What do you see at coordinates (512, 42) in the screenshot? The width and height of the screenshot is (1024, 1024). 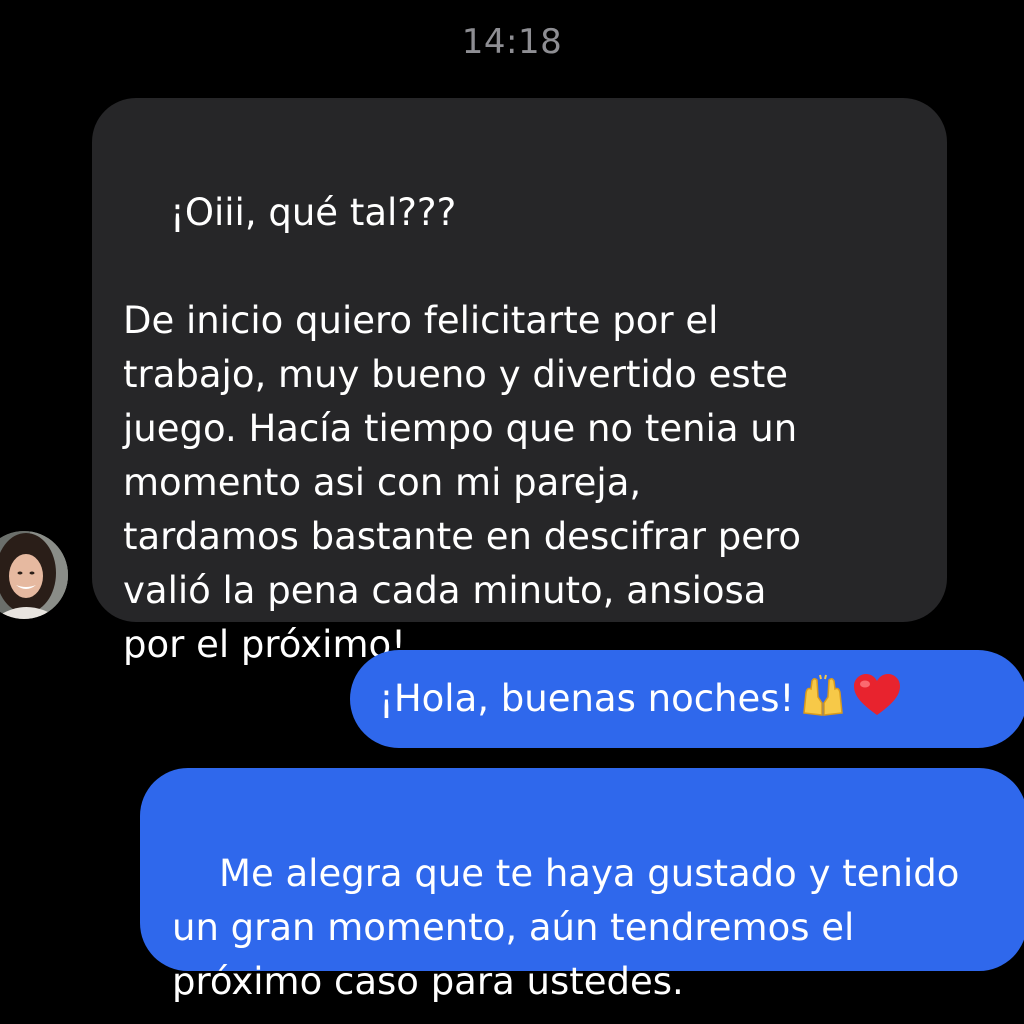 I see `message-timestamp: 14:18` at bounding box center [512, 42].